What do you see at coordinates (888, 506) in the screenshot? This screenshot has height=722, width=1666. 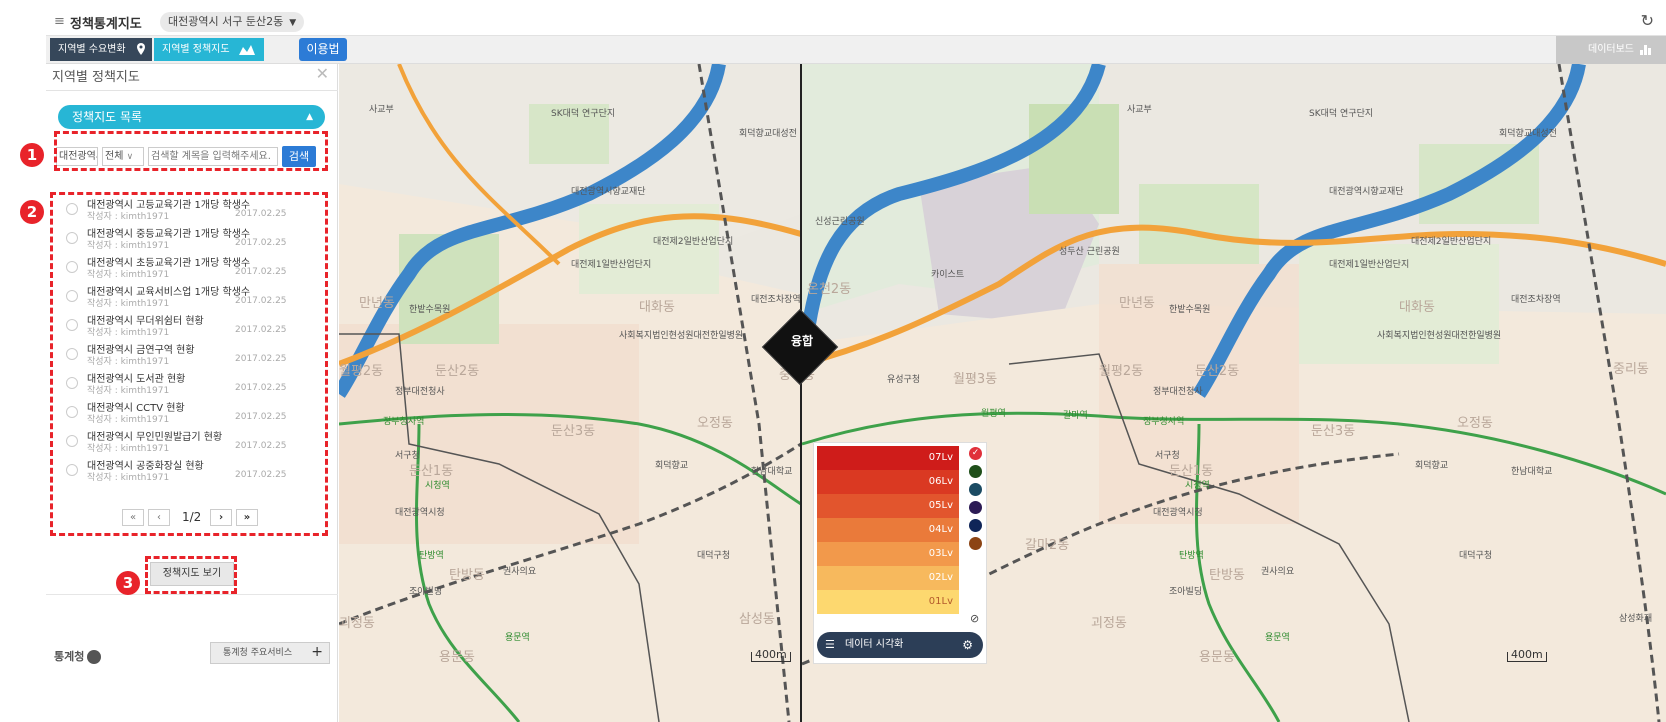 I see `legend-level: 05Lv` at bounding box center [888, 506].